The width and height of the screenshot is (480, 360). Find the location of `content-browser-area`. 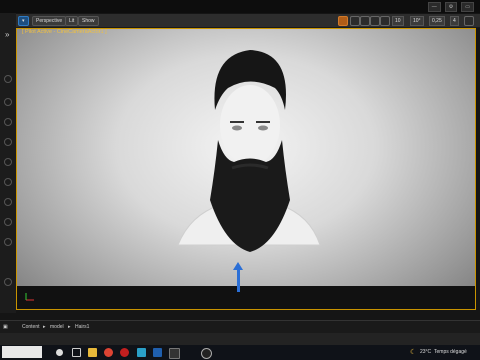

content-browser-area is located at coordinates (240, 339).